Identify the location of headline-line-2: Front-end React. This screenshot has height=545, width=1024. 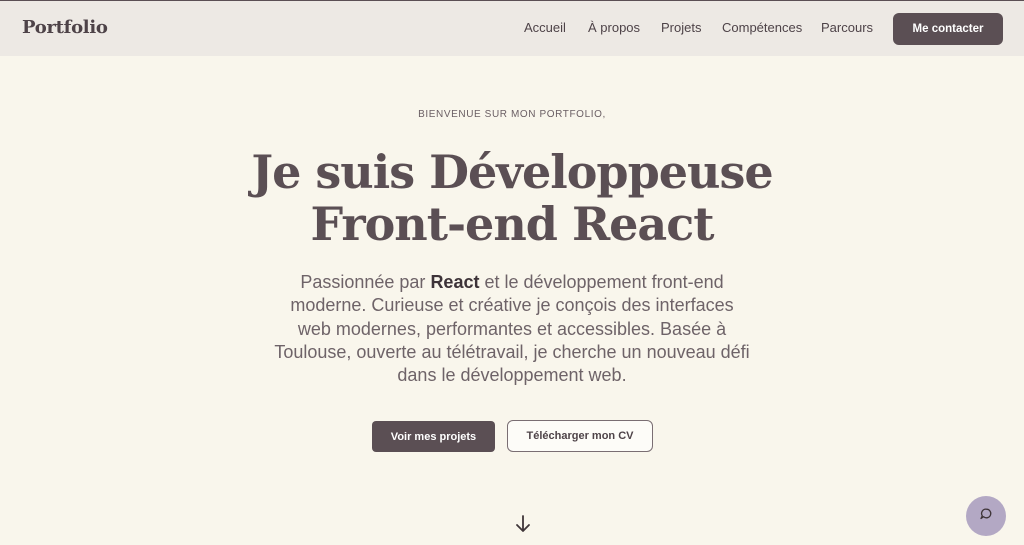
(512, 224).